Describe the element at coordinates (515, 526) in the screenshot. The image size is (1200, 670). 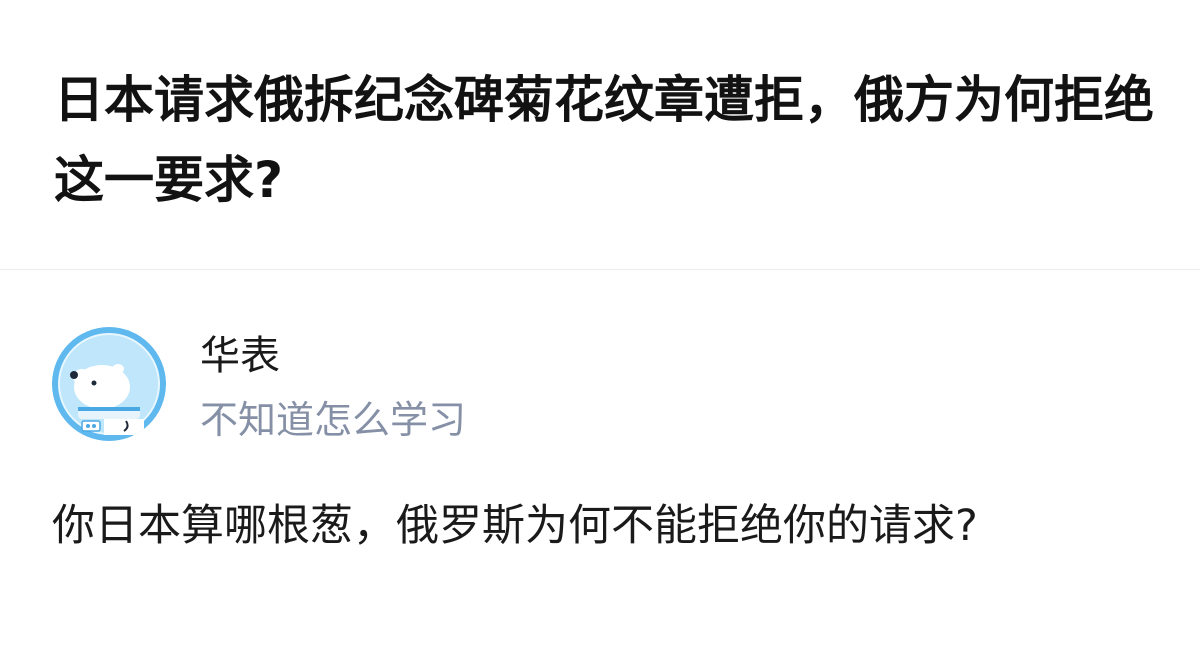
I see `answer-content: 你日本算哪根葱，俄罗斯为何不能拒绝你的请求?` at that location.